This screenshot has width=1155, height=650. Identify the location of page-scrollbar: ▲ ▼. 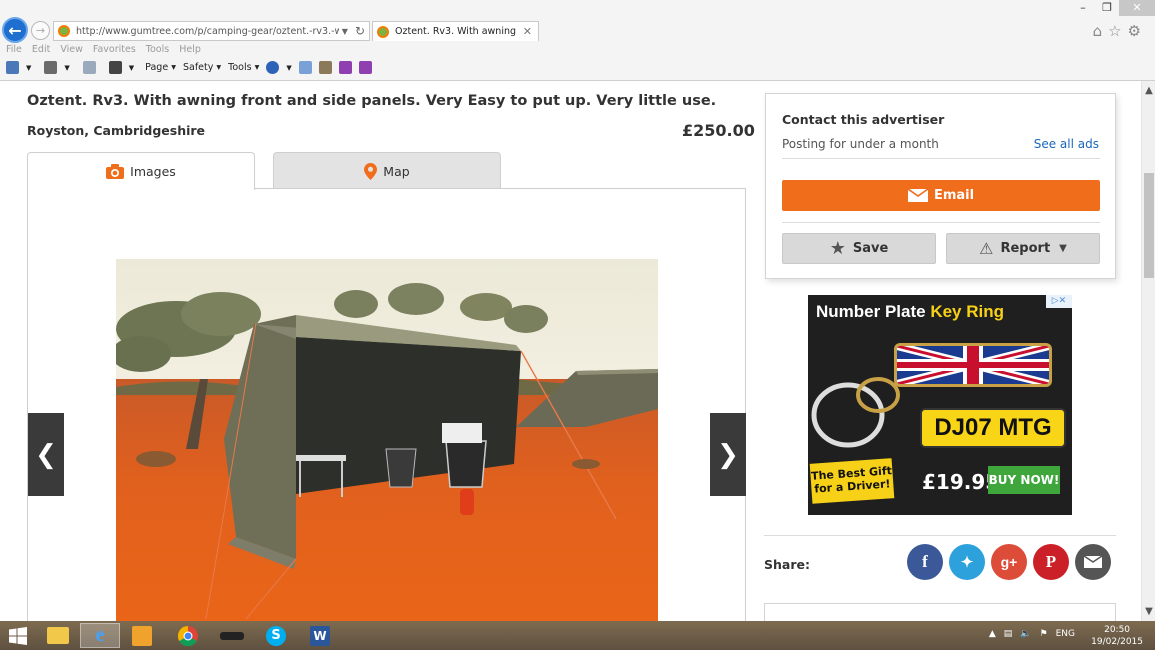
(1148, 351).